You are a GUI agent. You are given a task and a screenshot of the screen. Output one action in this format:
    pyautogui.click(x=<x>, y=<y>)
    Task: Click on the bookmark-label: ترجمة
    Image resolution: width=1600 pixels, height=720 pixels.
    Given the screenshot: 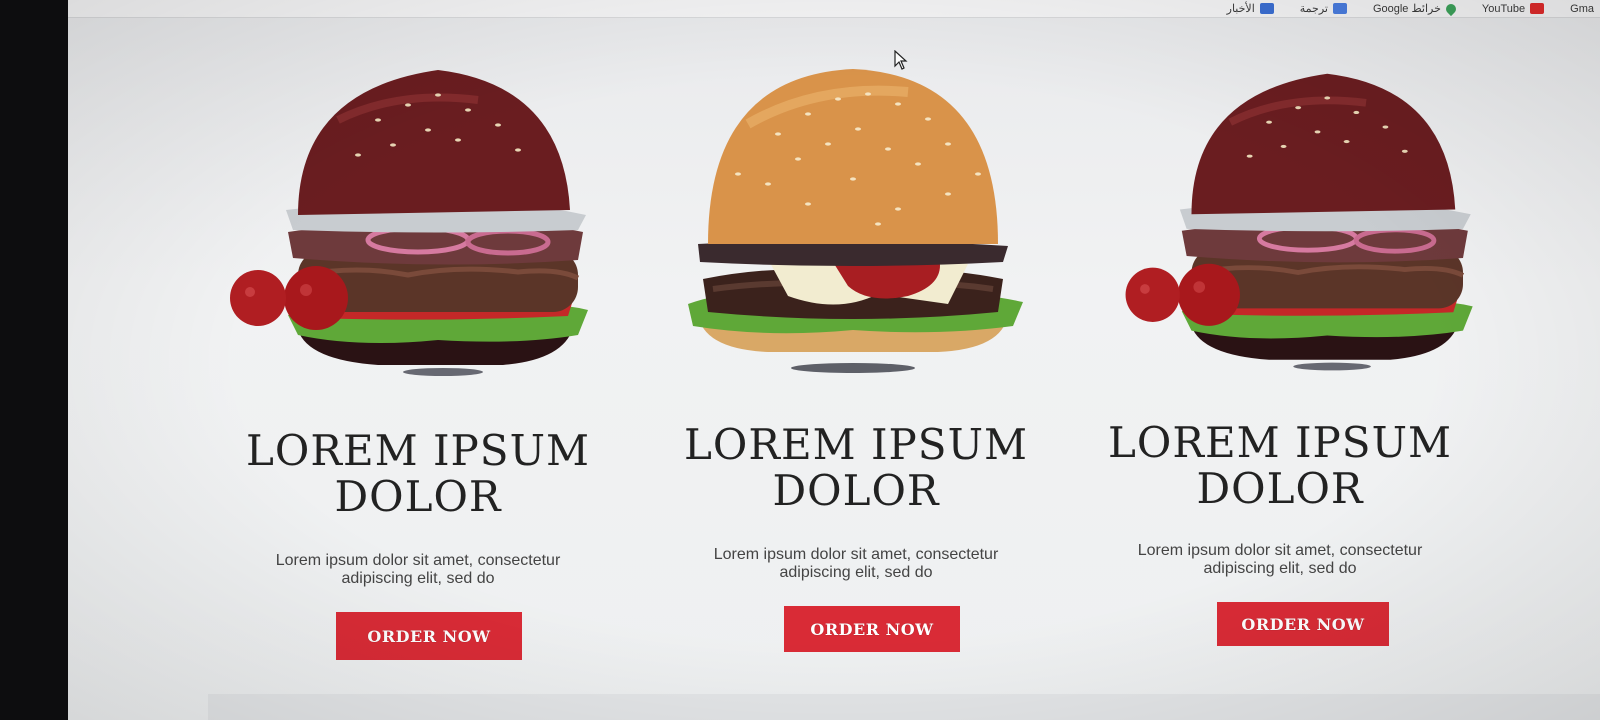 What is the action you would take?
    pyautogui.click(x=1313, y=9)
    